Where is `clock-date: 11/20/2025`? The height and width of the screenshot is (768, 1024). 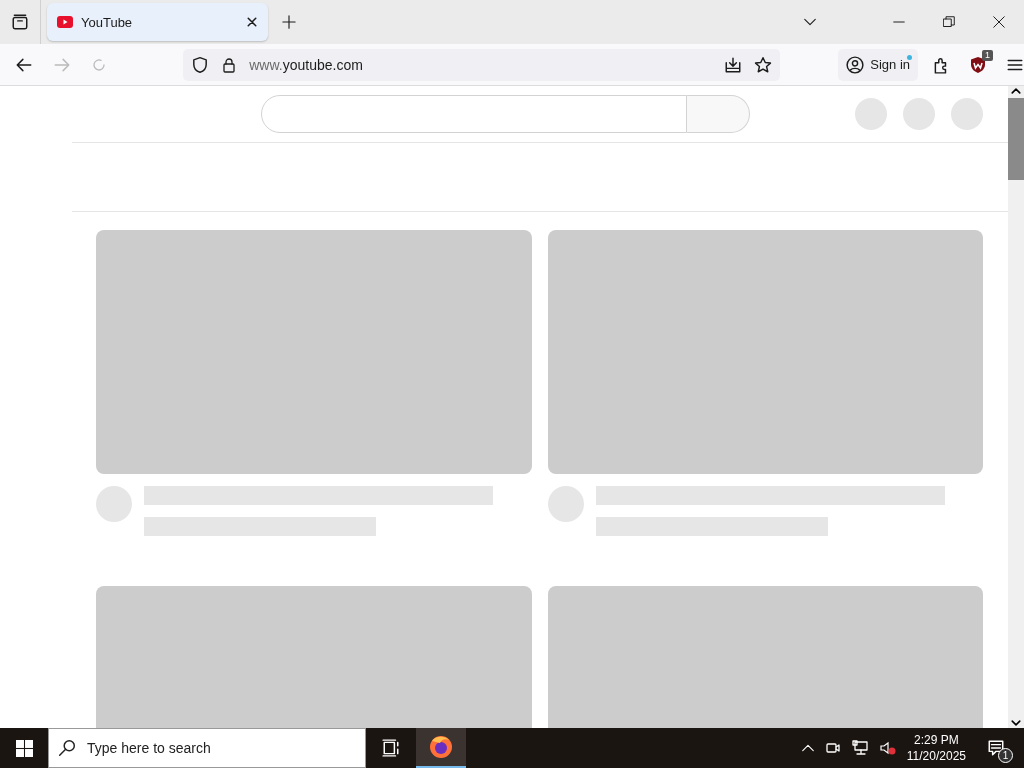 clock-date: 11/20/2025 is located at coordinates (936, 756).